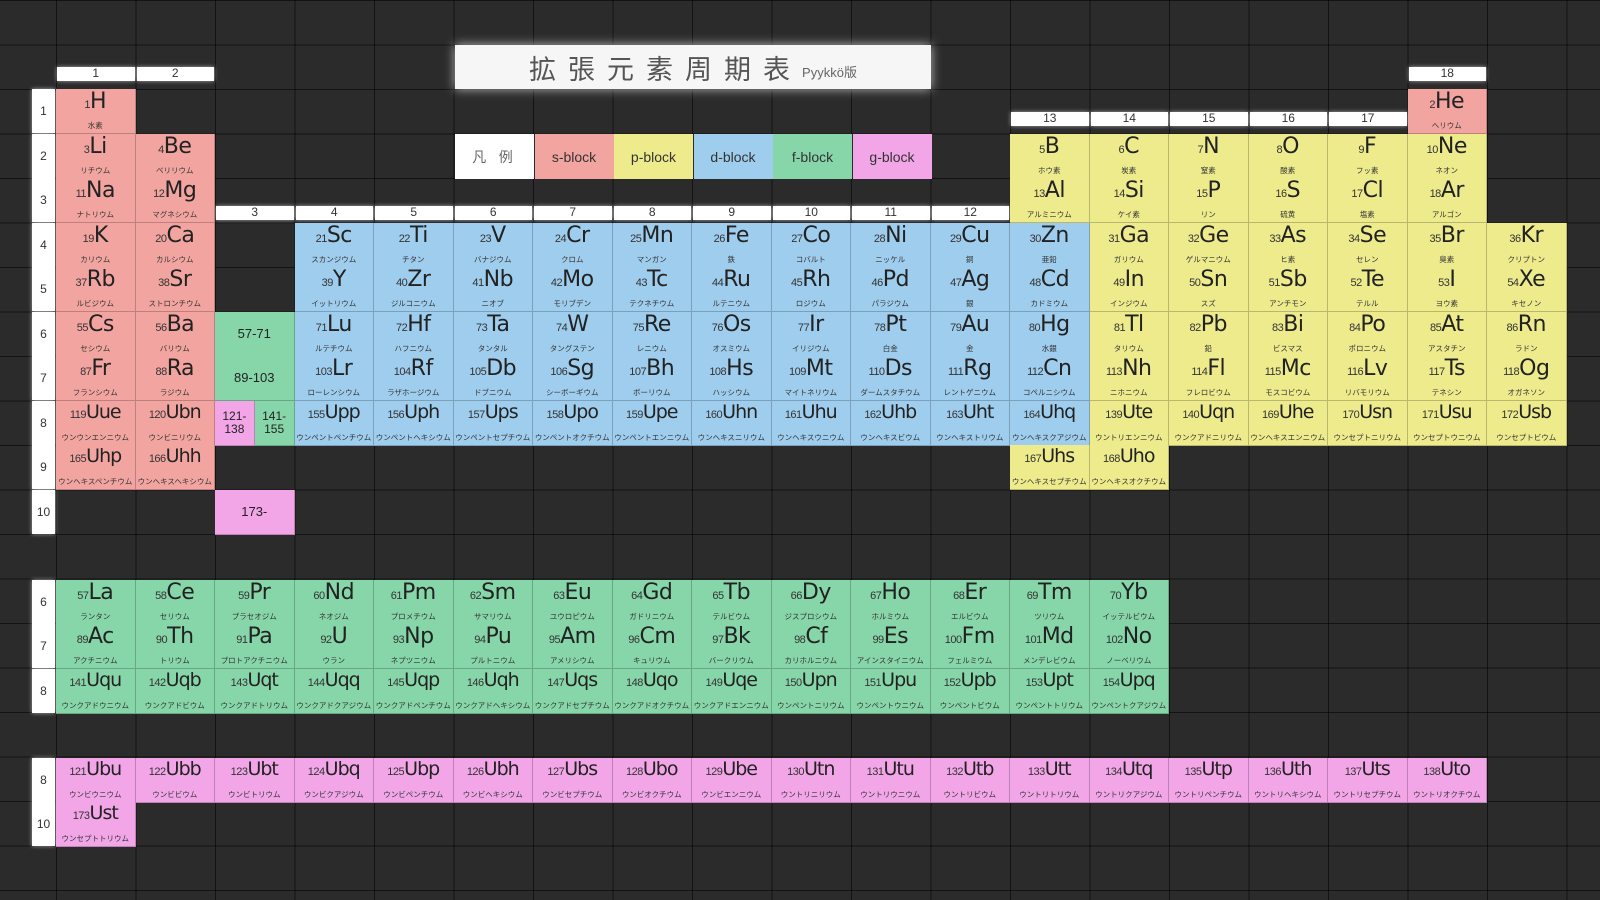 This screenshot has width=1600, height=900. What do you see at coordinates (891, 691) in the screenshot?
I see `element-cell: 151Upu ウンペントウニウム` at bounding box center [891, 691].